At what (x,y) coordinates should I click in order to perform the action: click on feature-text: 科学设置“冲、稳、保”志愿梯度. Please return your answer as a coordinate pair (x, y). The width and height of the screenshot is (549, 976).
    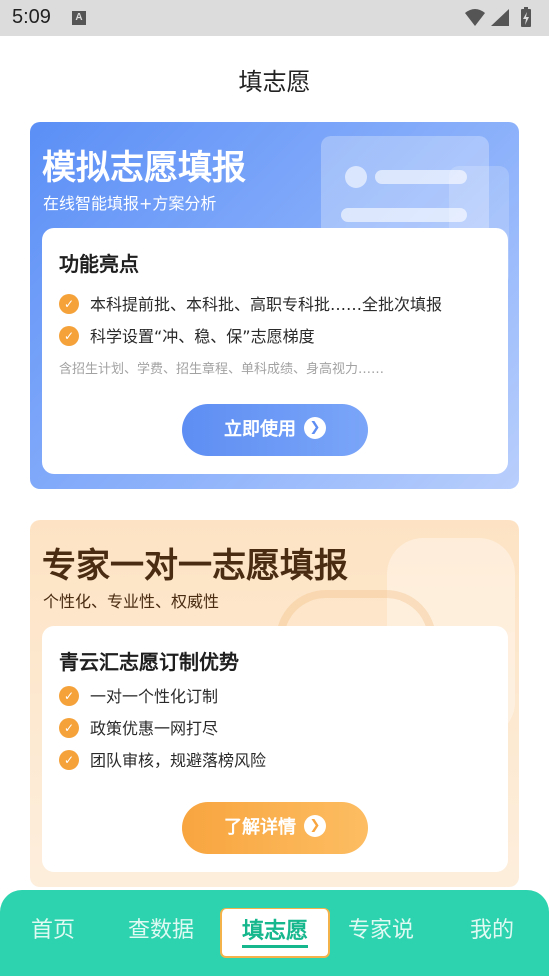
    Looking at the image, I should click on (202, 336).